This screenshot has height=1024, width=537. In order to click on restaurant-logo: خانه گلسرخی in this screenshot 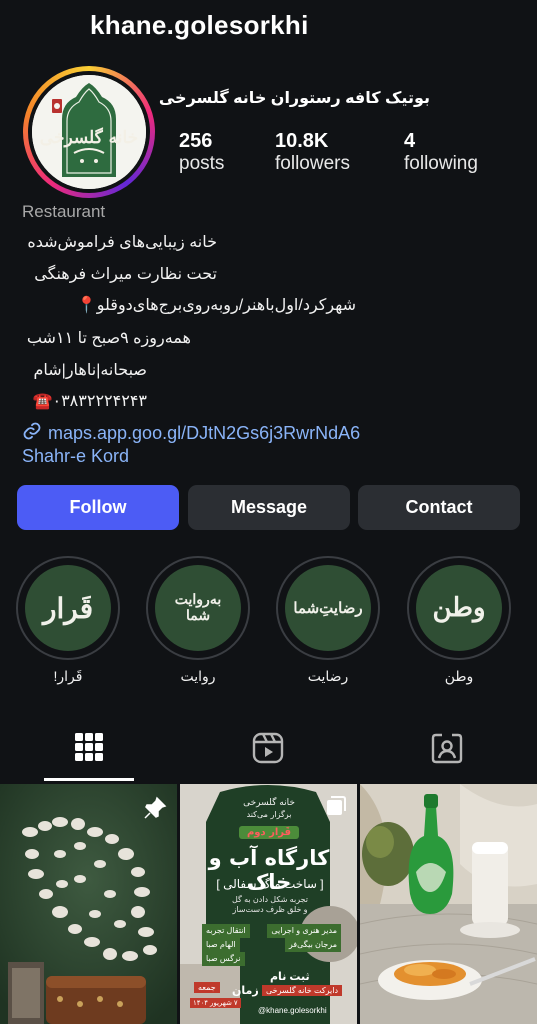, I will do `click(89, 132)`.